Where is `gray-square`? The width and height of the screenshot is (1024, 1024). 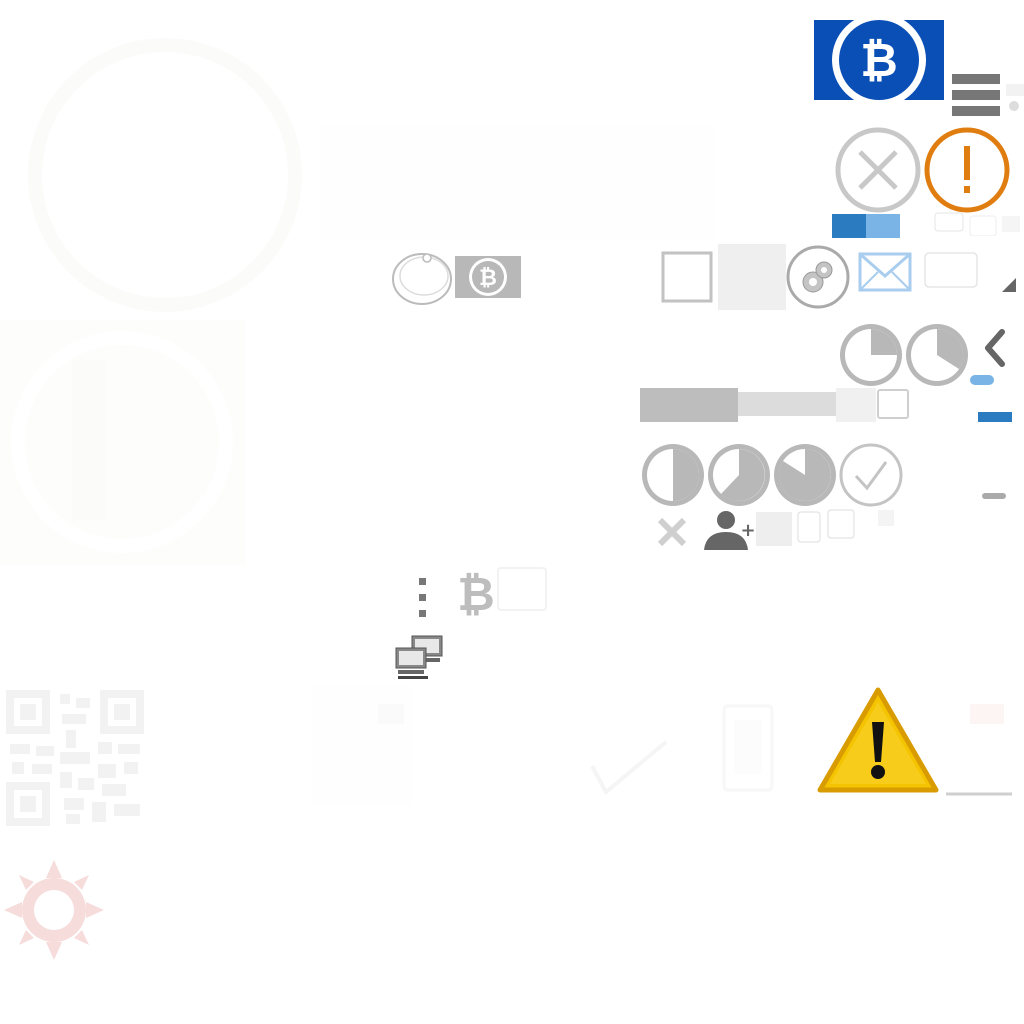
gray-square is located at coordinates (752, 277).